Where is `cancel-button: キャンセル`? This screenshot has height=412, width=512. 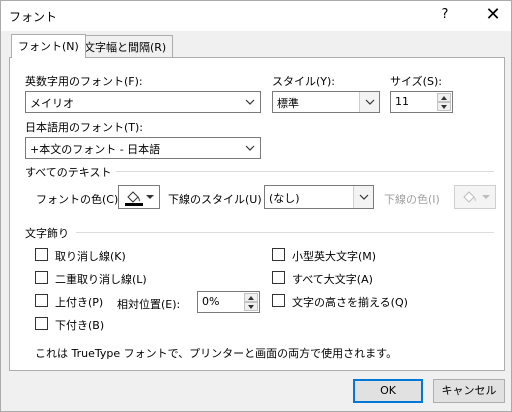 cancel-button: キャンセル is located at coordinates (469, 391).